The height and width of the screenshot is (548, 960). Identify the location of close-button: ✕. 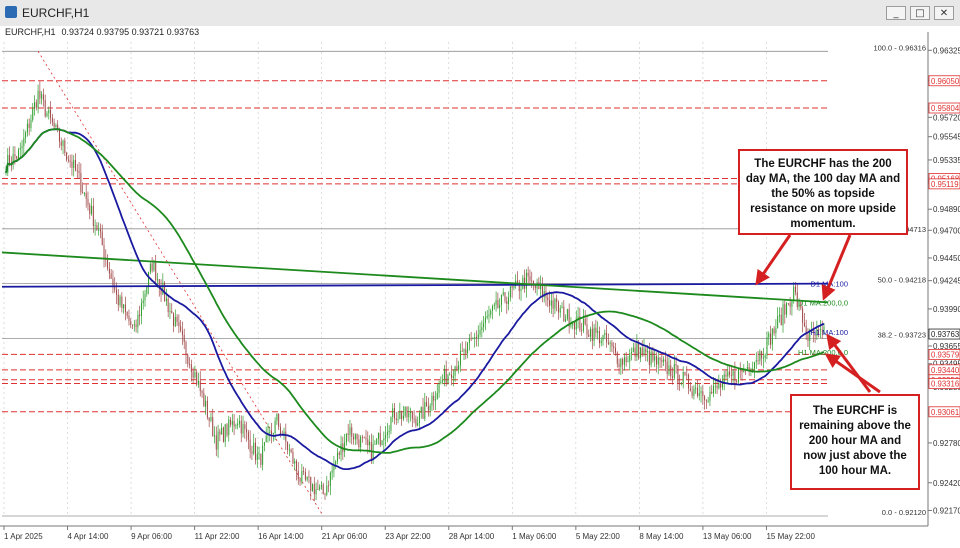
(944, 13).